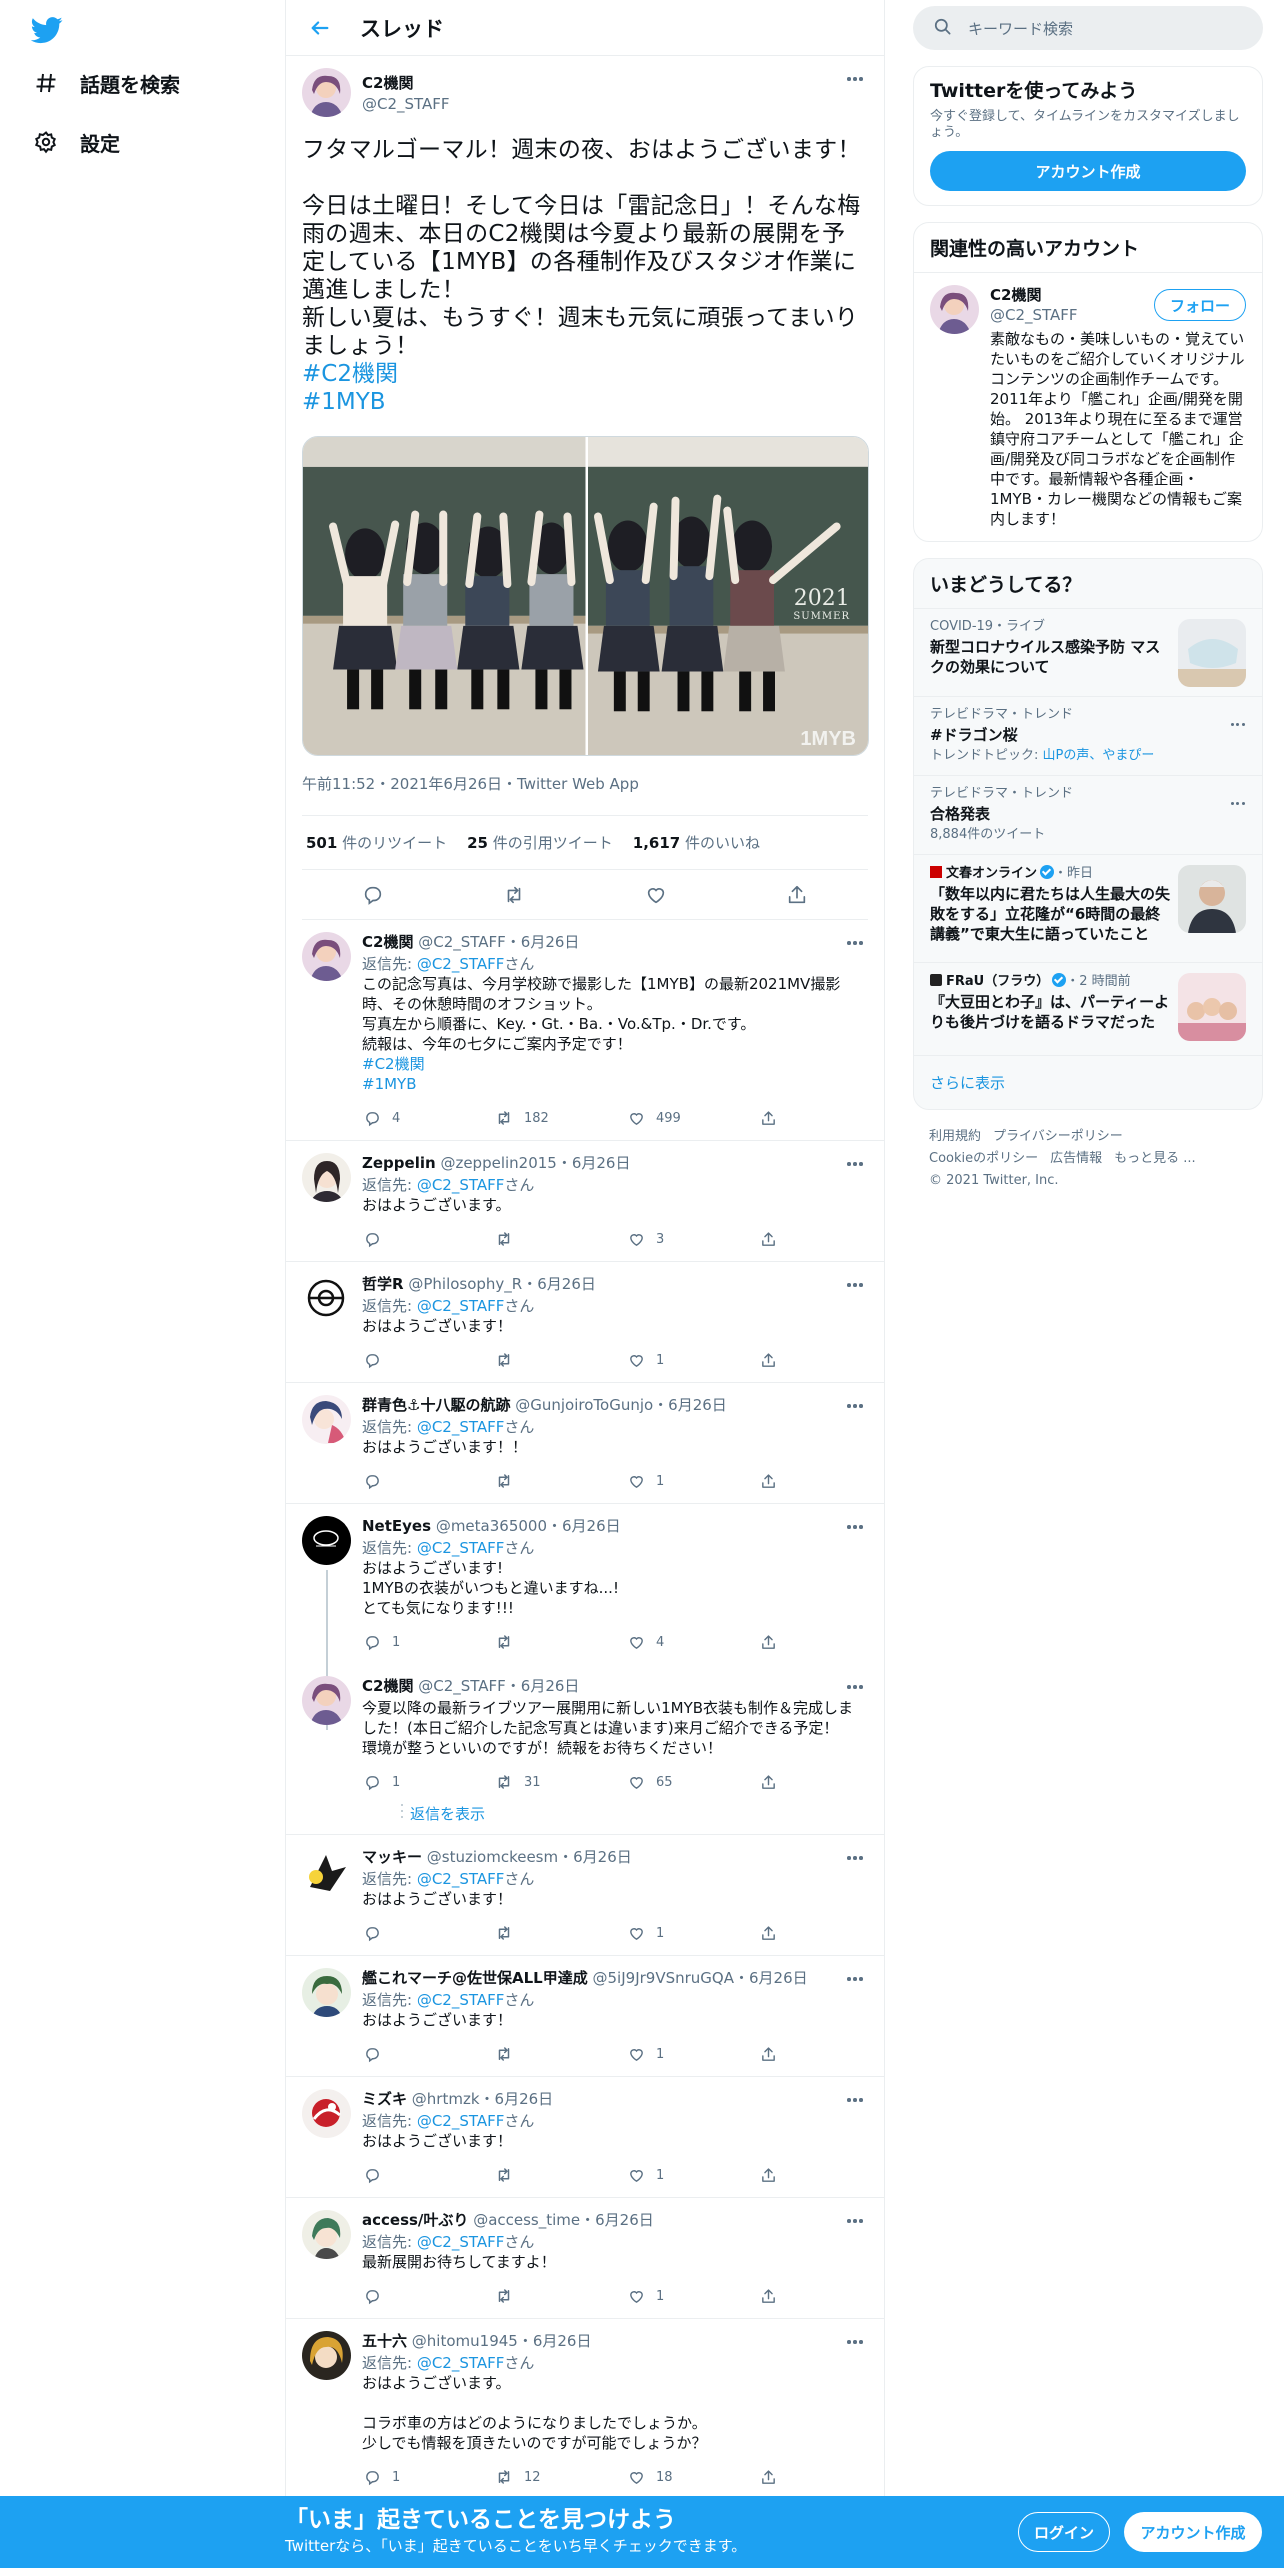 Image resolution: width=1284 pixels, height=2568 pixels. Describe the element at coordinates (415, 2220) in the screenshot. I see `reply-author-name: access/叶ぶり` at that location.